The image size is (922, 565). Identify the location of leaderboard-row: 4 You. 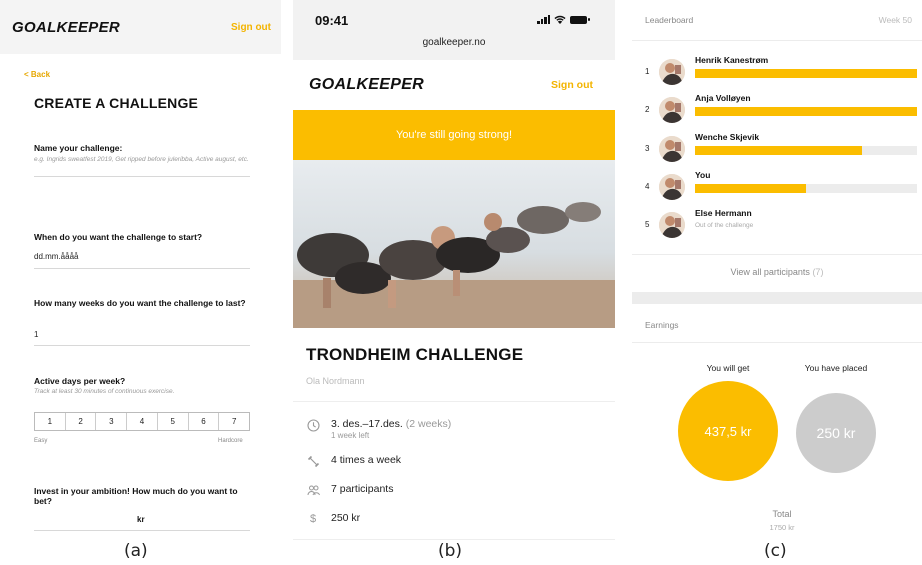
(777, 185).